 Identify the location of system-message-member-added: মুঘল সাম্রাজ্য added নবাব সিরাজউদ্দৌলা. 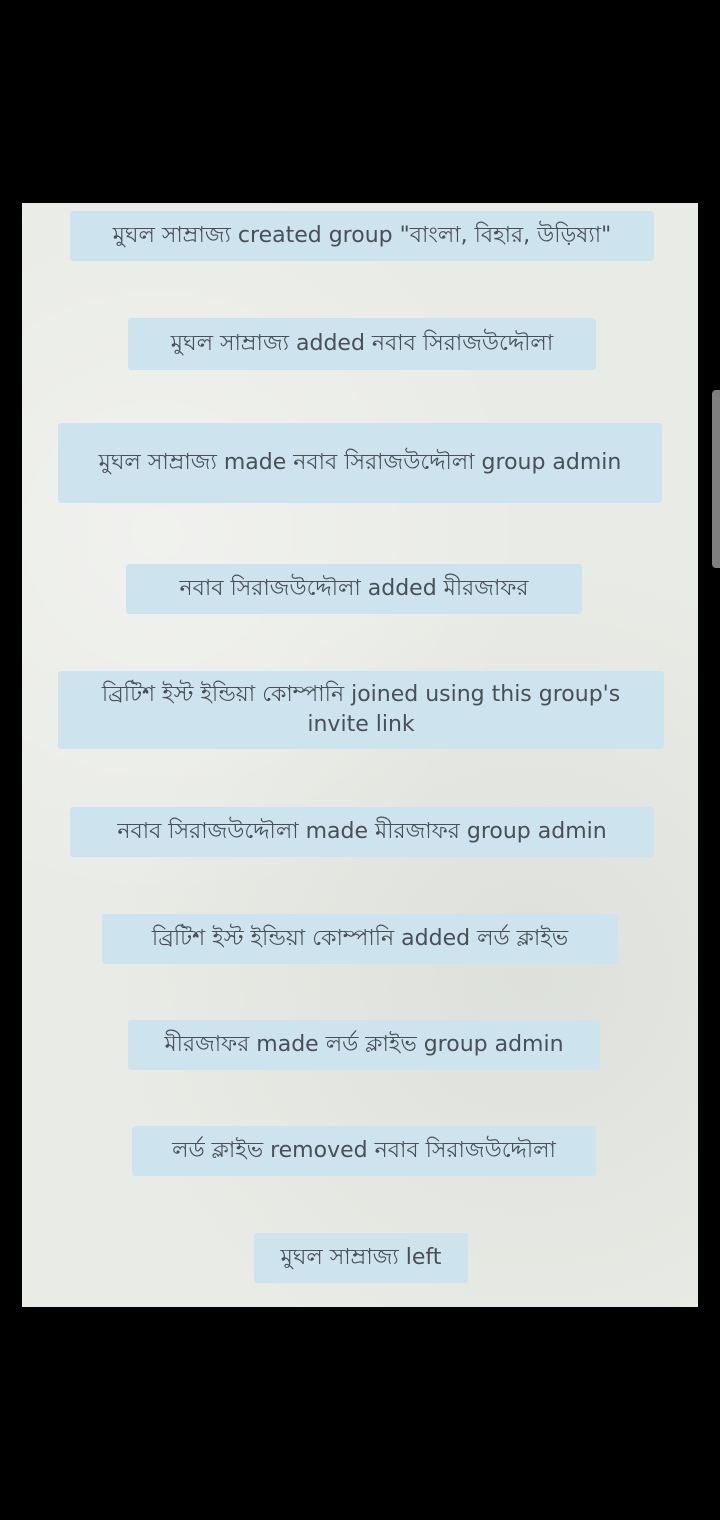
(362, 344).